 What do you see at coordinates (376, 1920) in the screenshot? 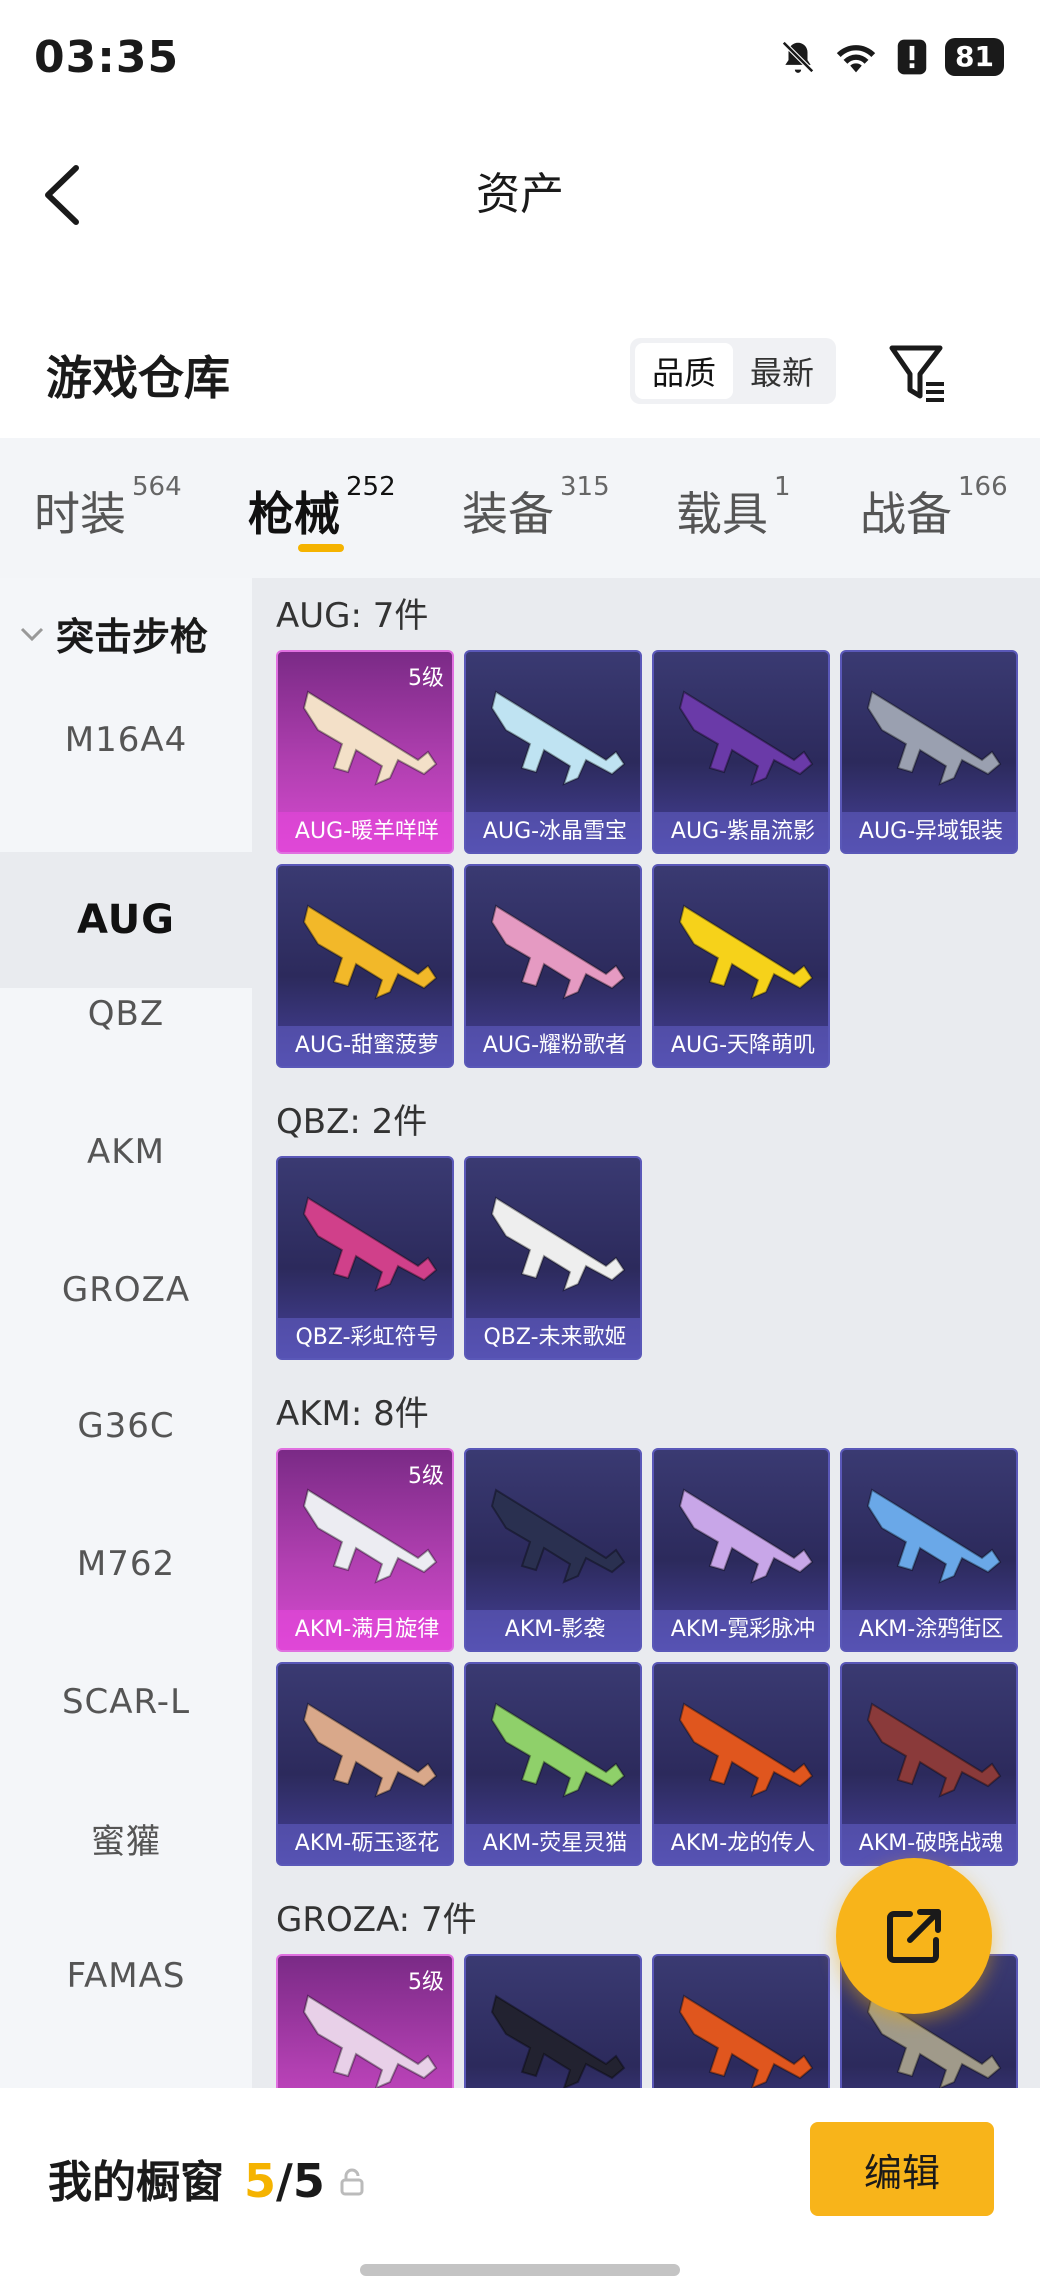
I see `group-title: GROZA: 7件` at bounding box center [376, 1920].